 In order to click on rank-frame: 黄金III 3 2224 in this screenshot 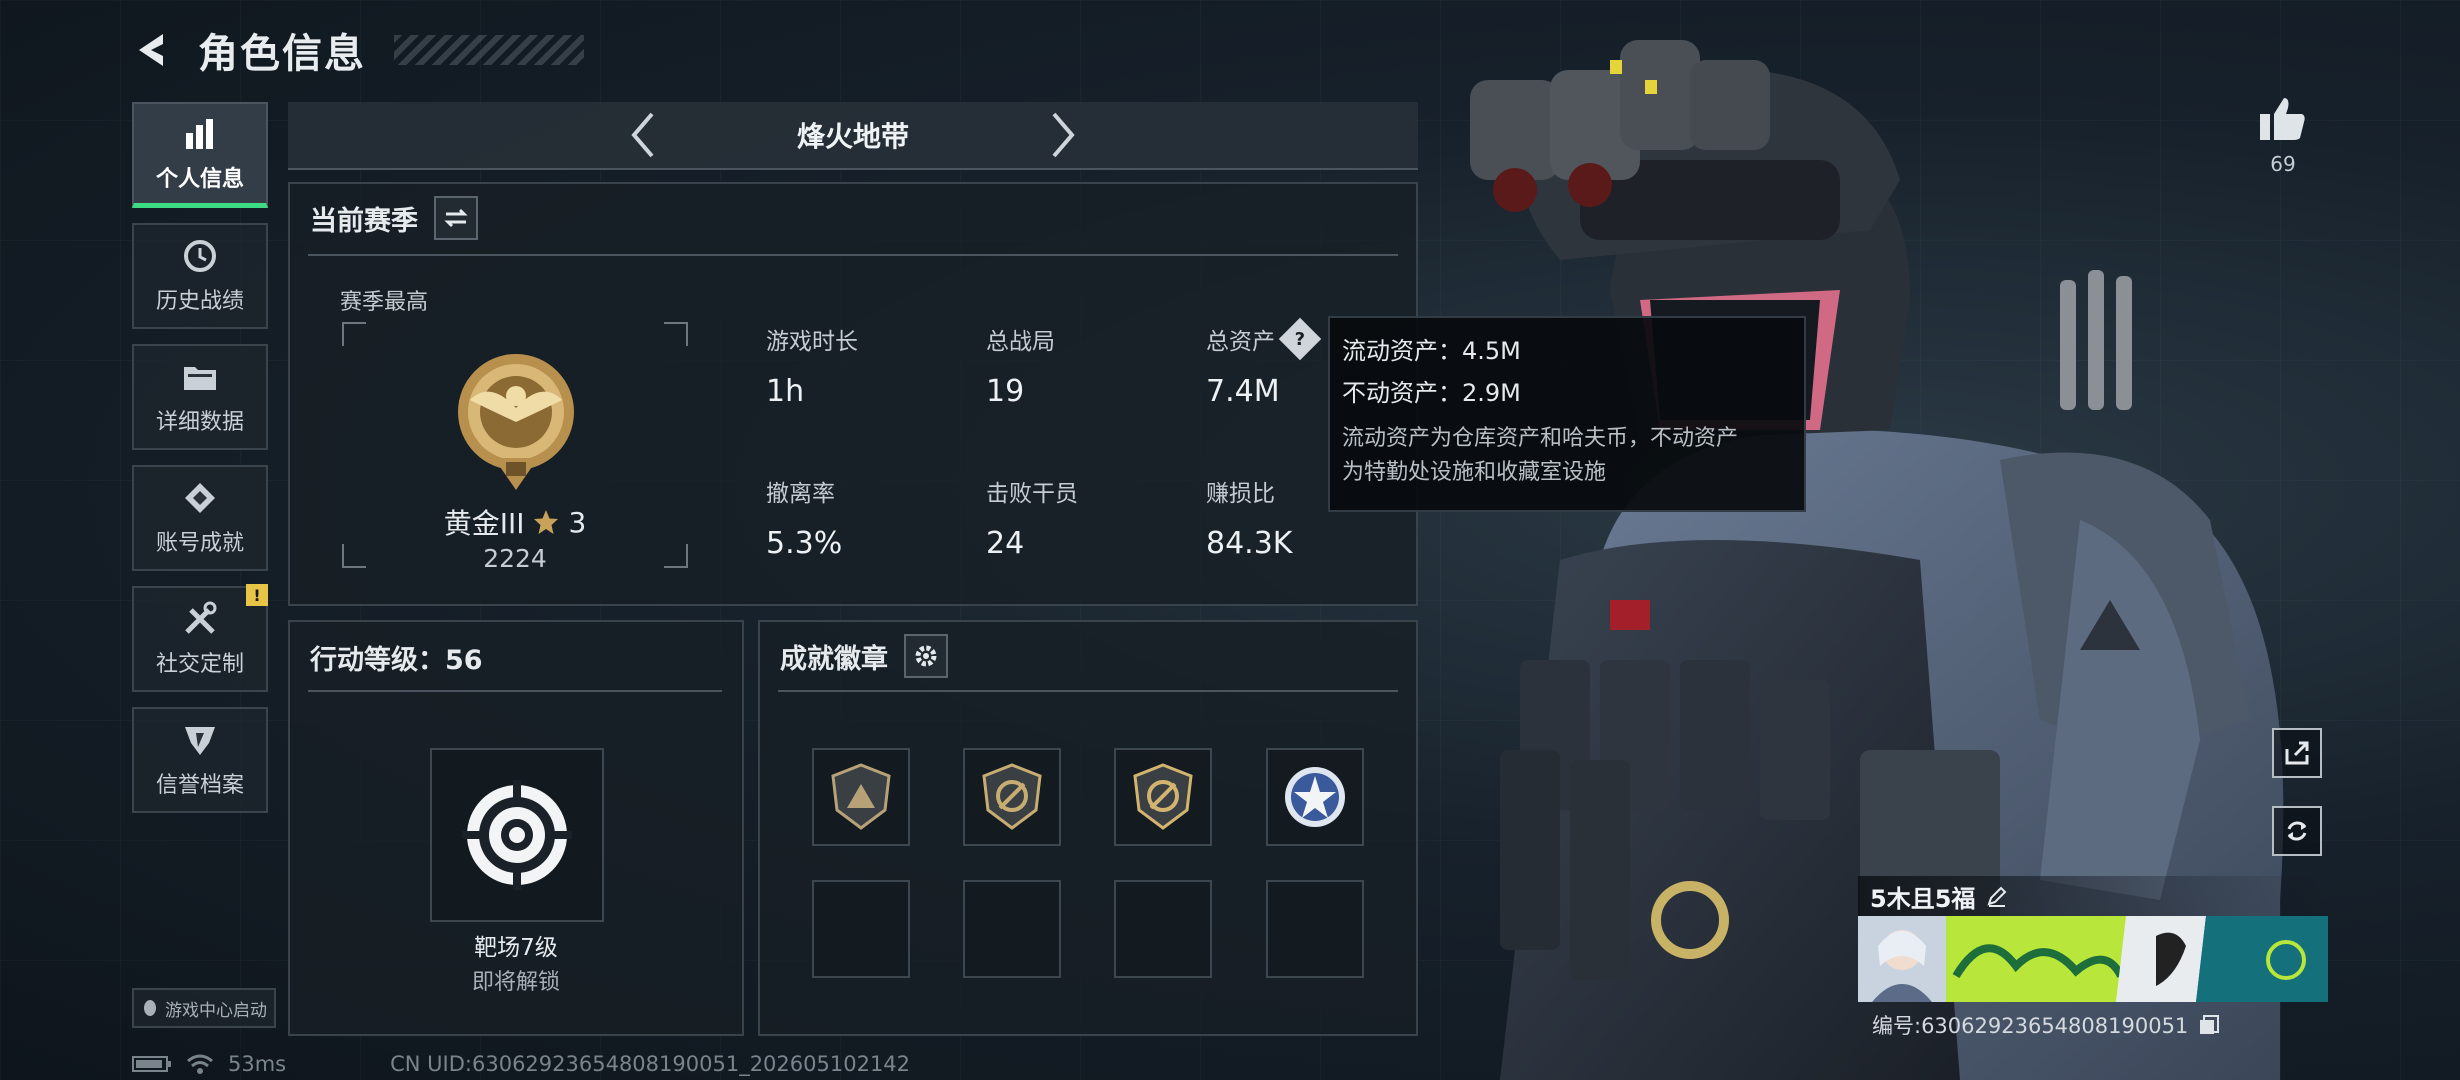, I will do `click(515, 447)`.